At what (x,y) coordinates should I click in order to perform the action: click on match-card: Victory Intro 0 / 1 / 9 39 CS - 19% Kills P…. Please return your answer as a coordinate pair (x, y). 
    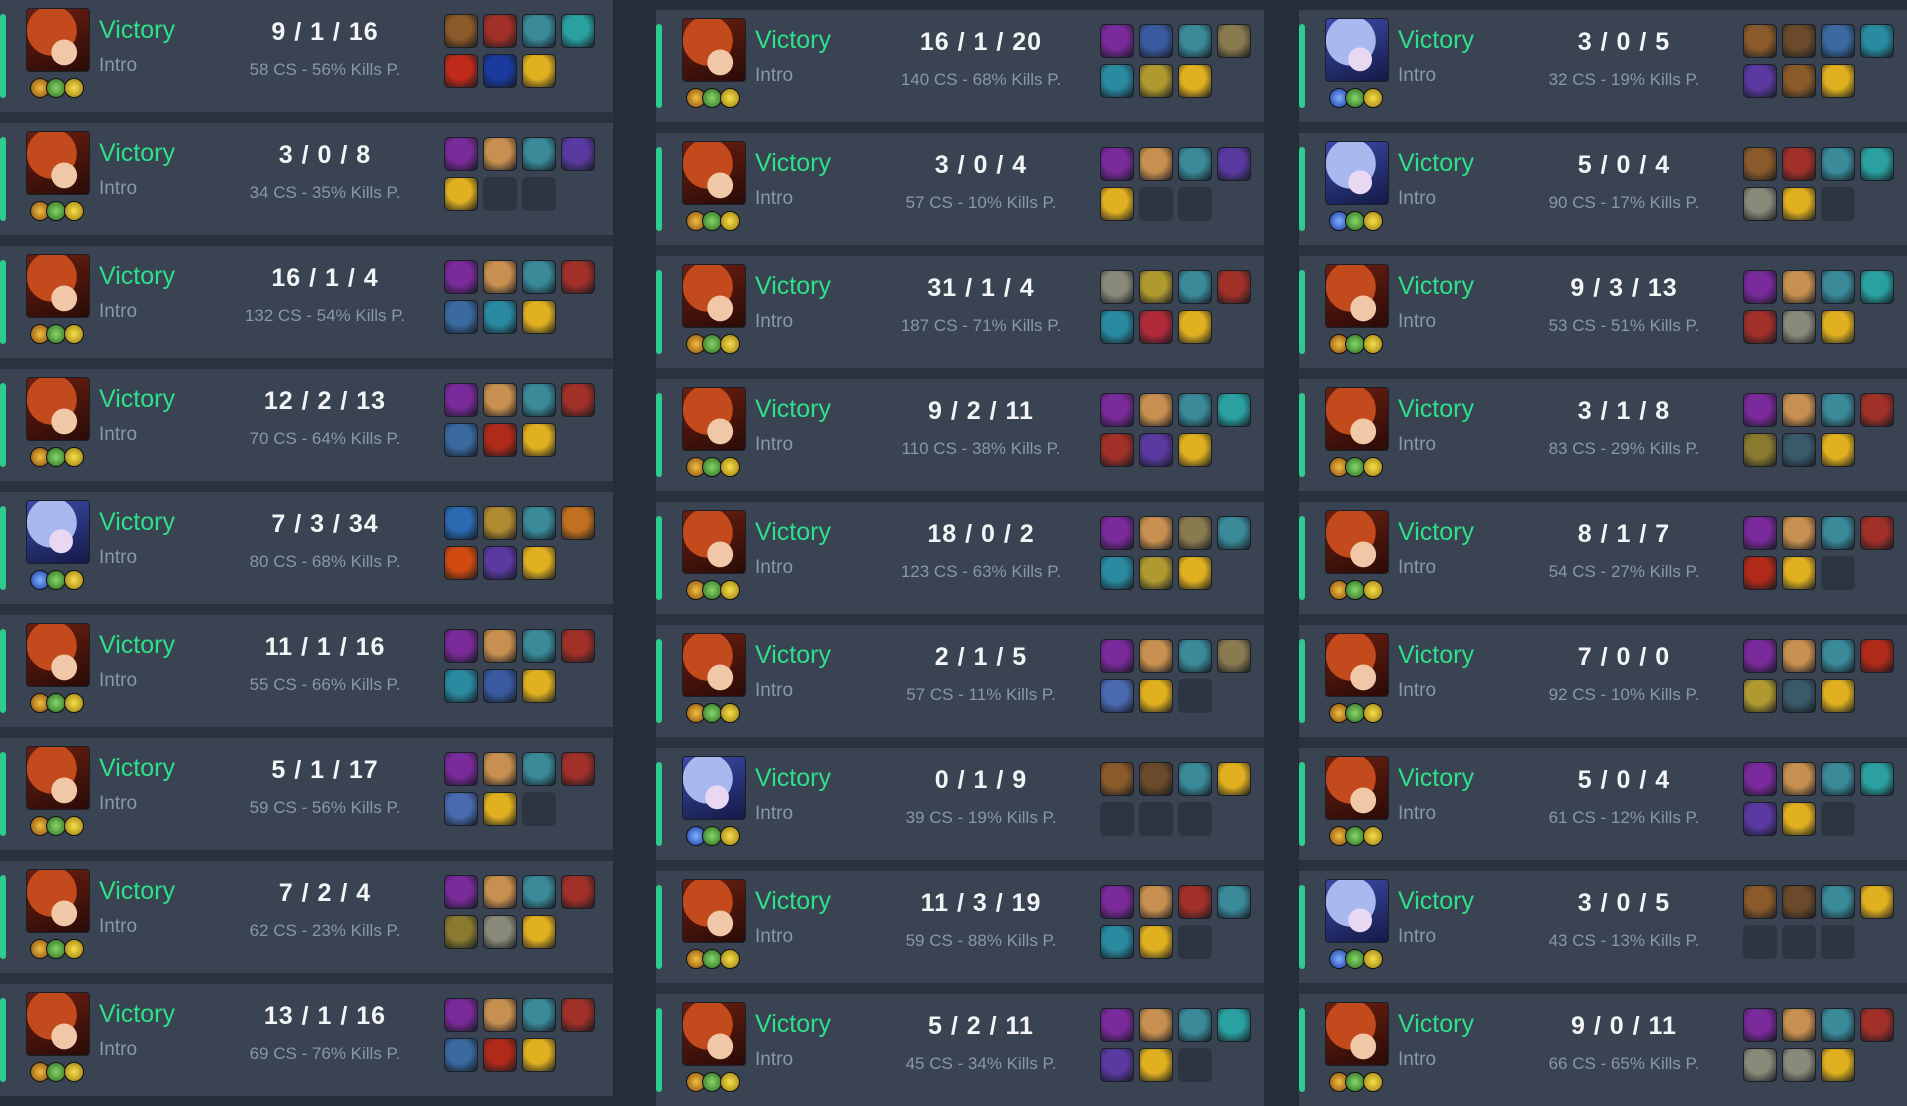
    Looking at the image, I should click on (960, 804).